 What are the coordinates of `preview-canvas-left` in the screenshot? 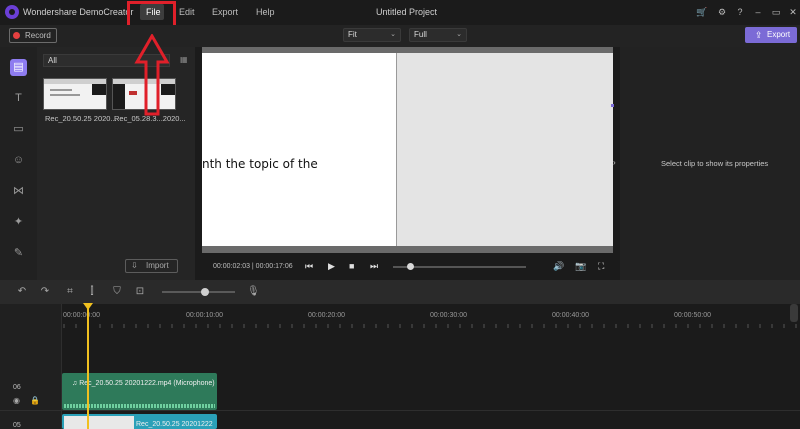 It's located at (299, 149).